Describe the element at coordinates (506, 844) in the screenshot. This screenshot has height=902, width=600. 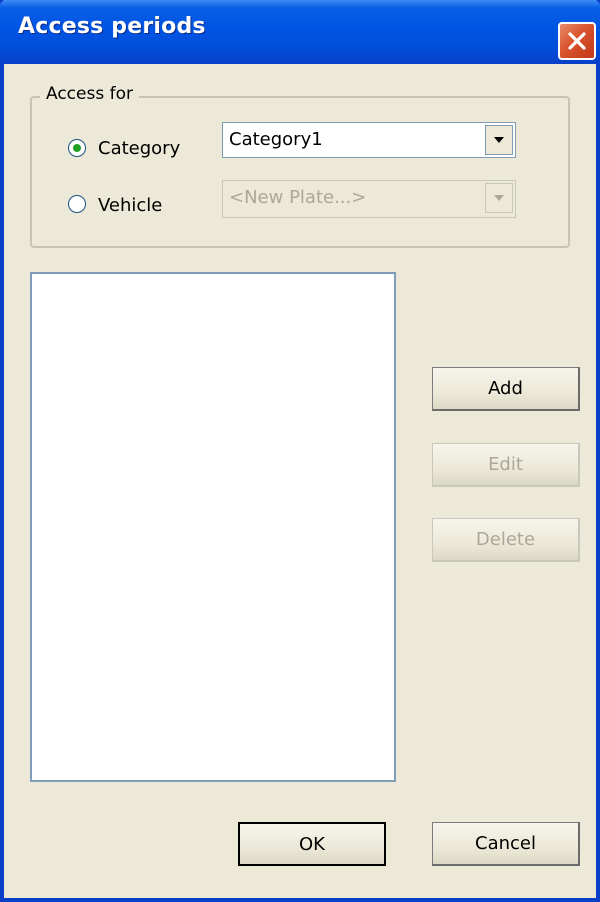
I see `cancel-button: Cancel` at that location.